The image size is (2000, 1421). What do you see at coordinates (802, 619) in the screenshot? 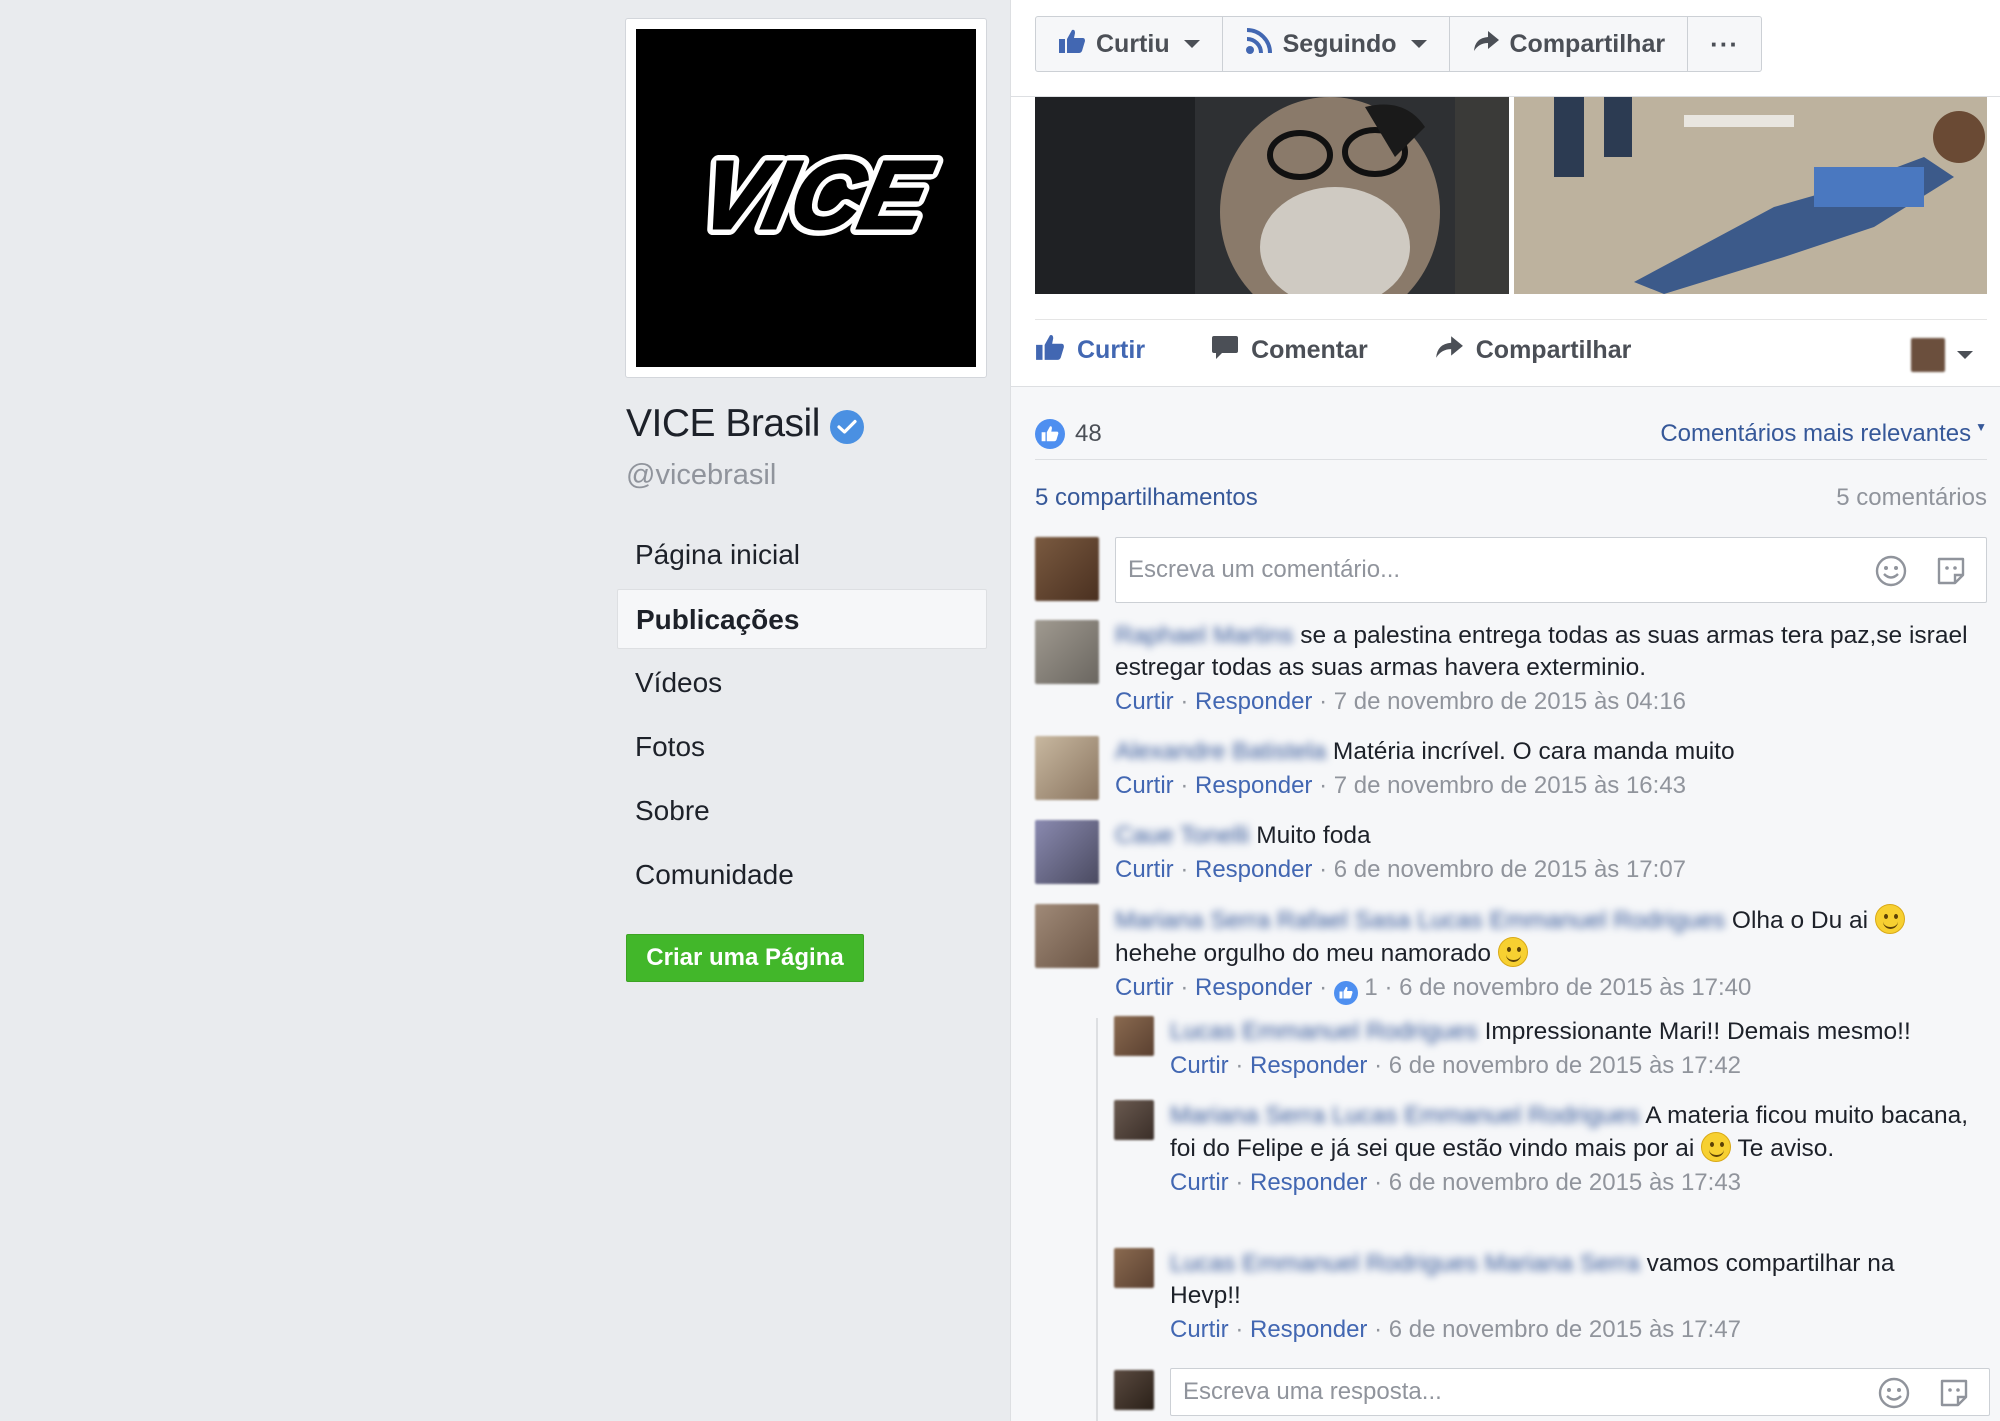
I see `nav-item-posts: Publicações` at bounding box center [802, 619].